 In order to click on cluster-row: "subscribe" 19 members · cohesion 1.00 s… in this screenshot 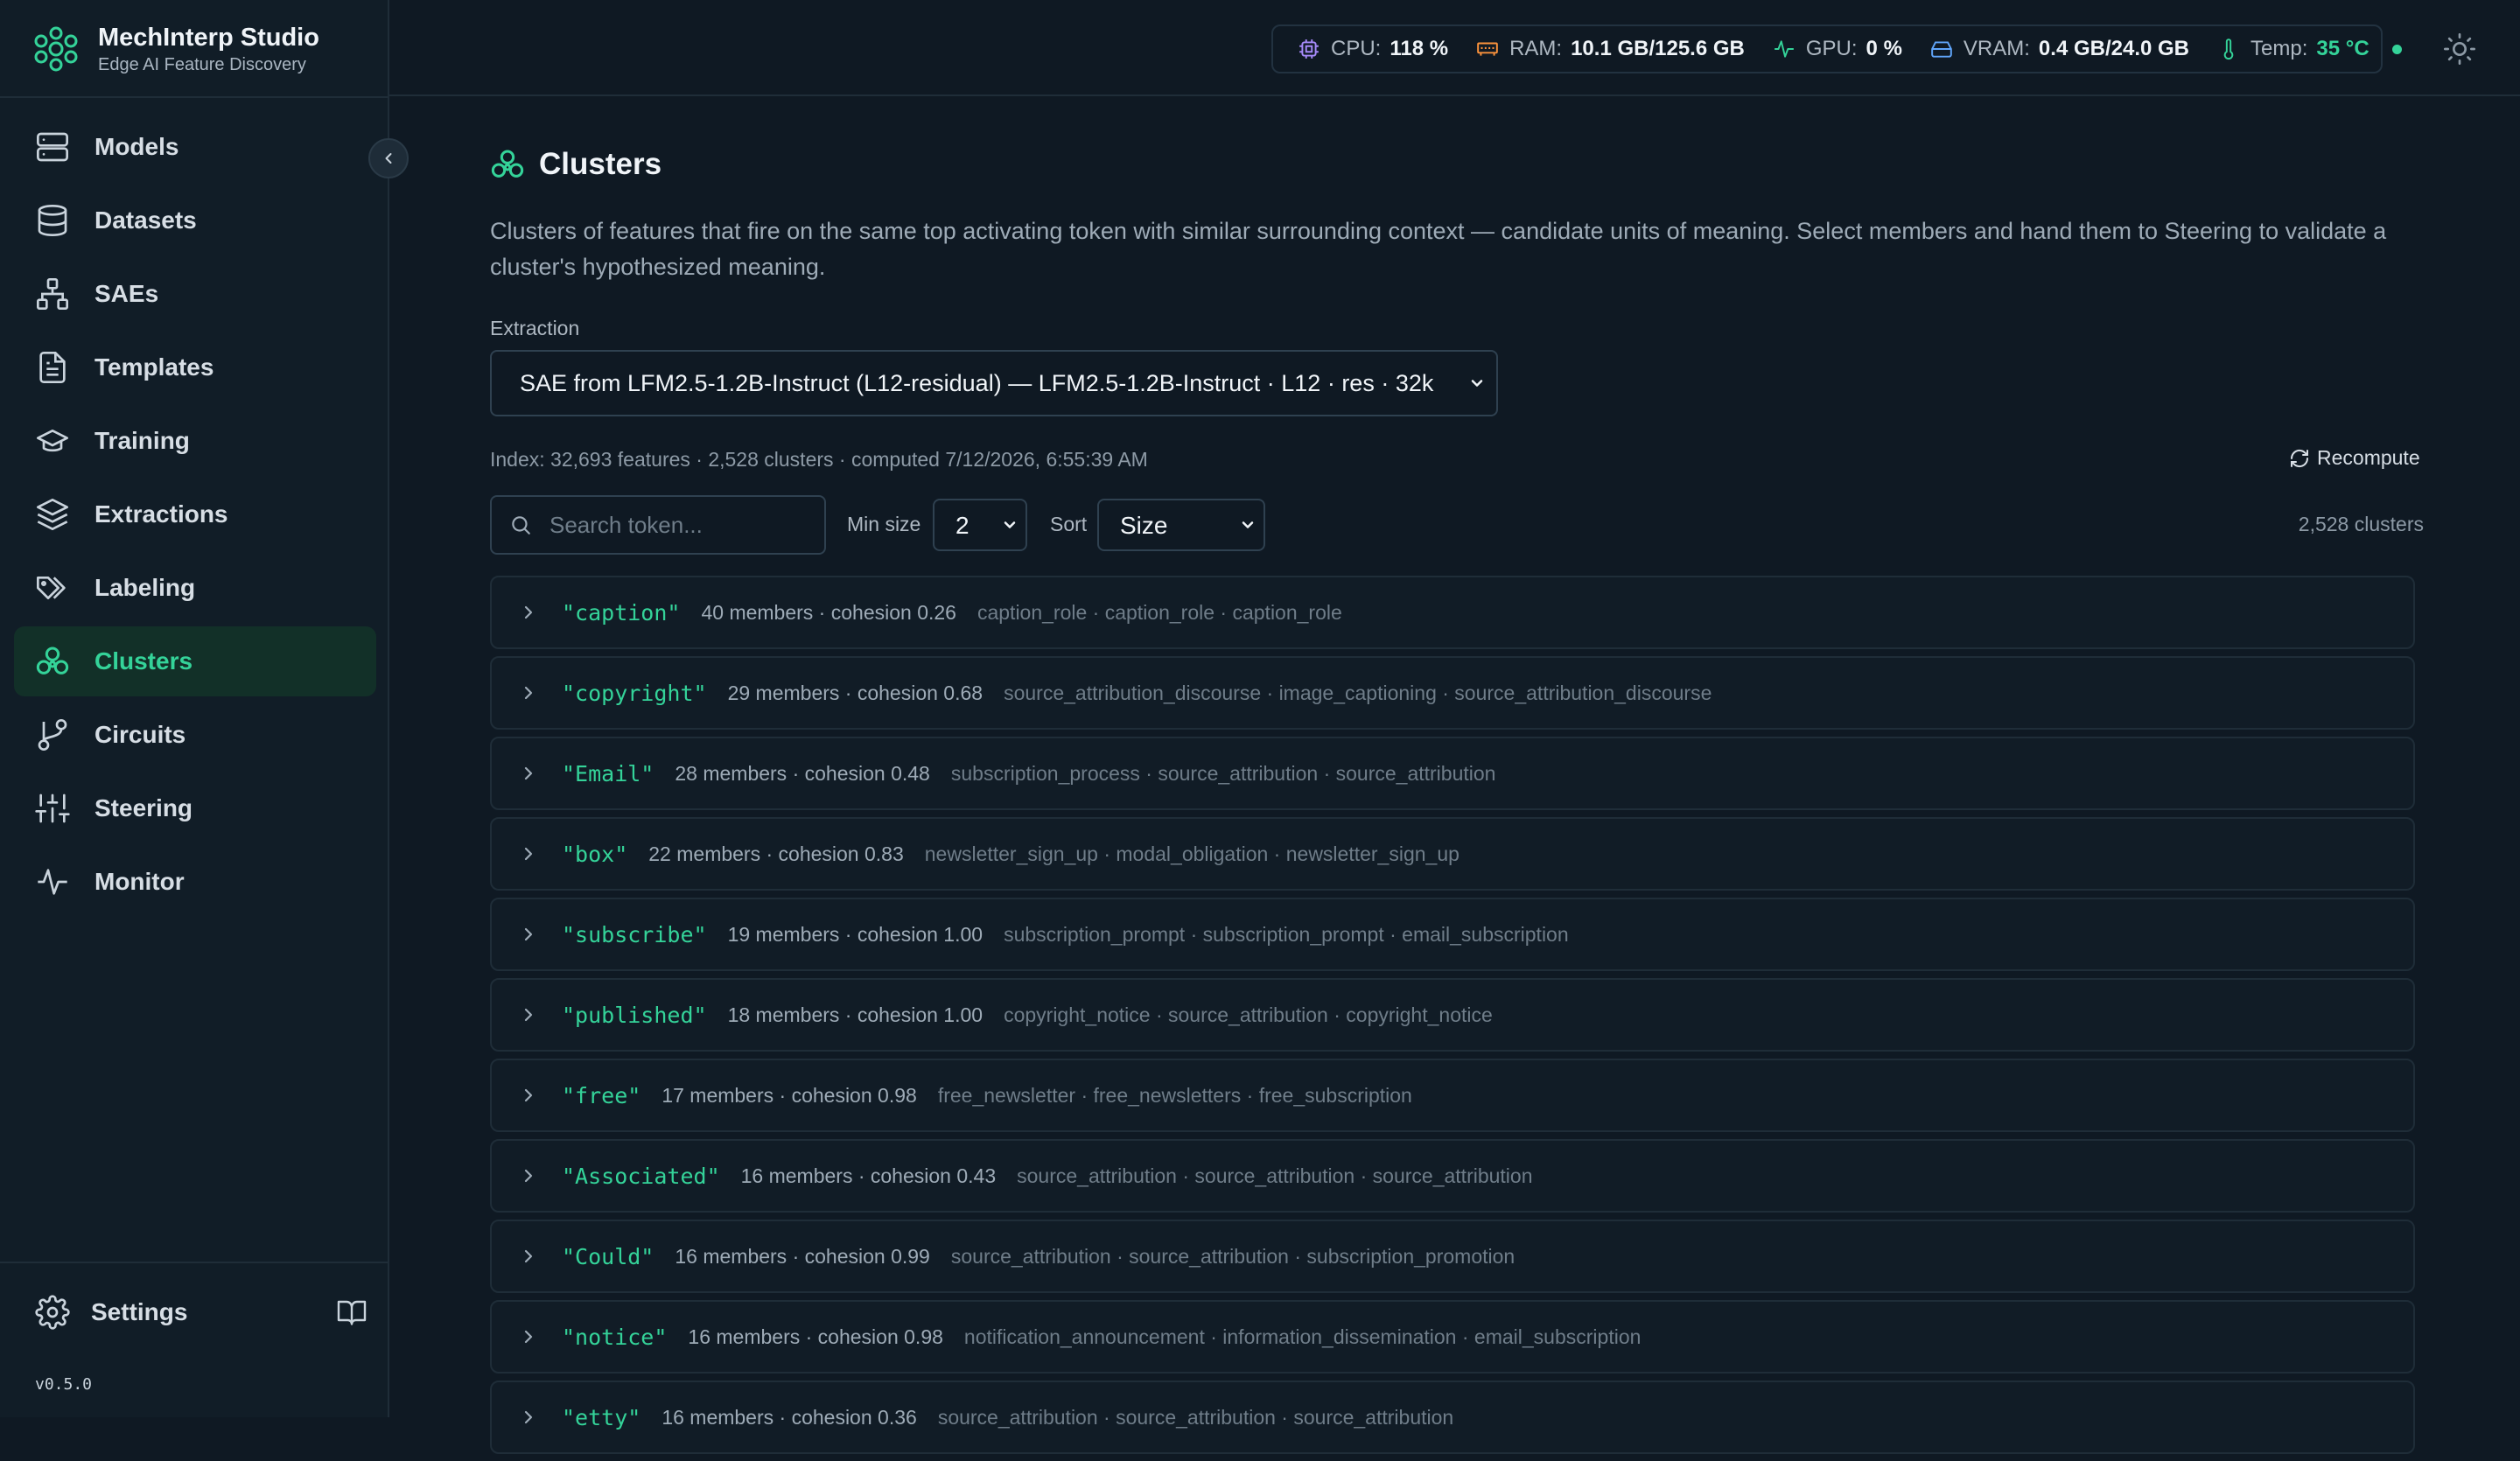, I will do `click(1452, 935)`.